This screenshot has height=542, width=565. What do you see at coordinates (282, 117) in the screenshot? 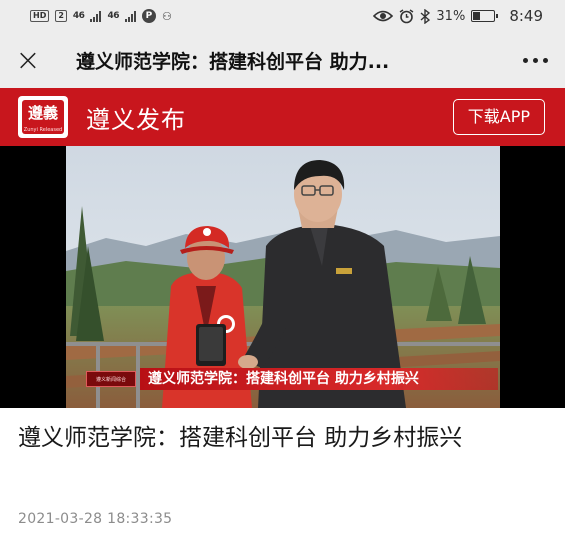
I see `brand-bar: 遵義 Zunyi Released 遵义发布 下载APP` at bounding box center [282, 117].